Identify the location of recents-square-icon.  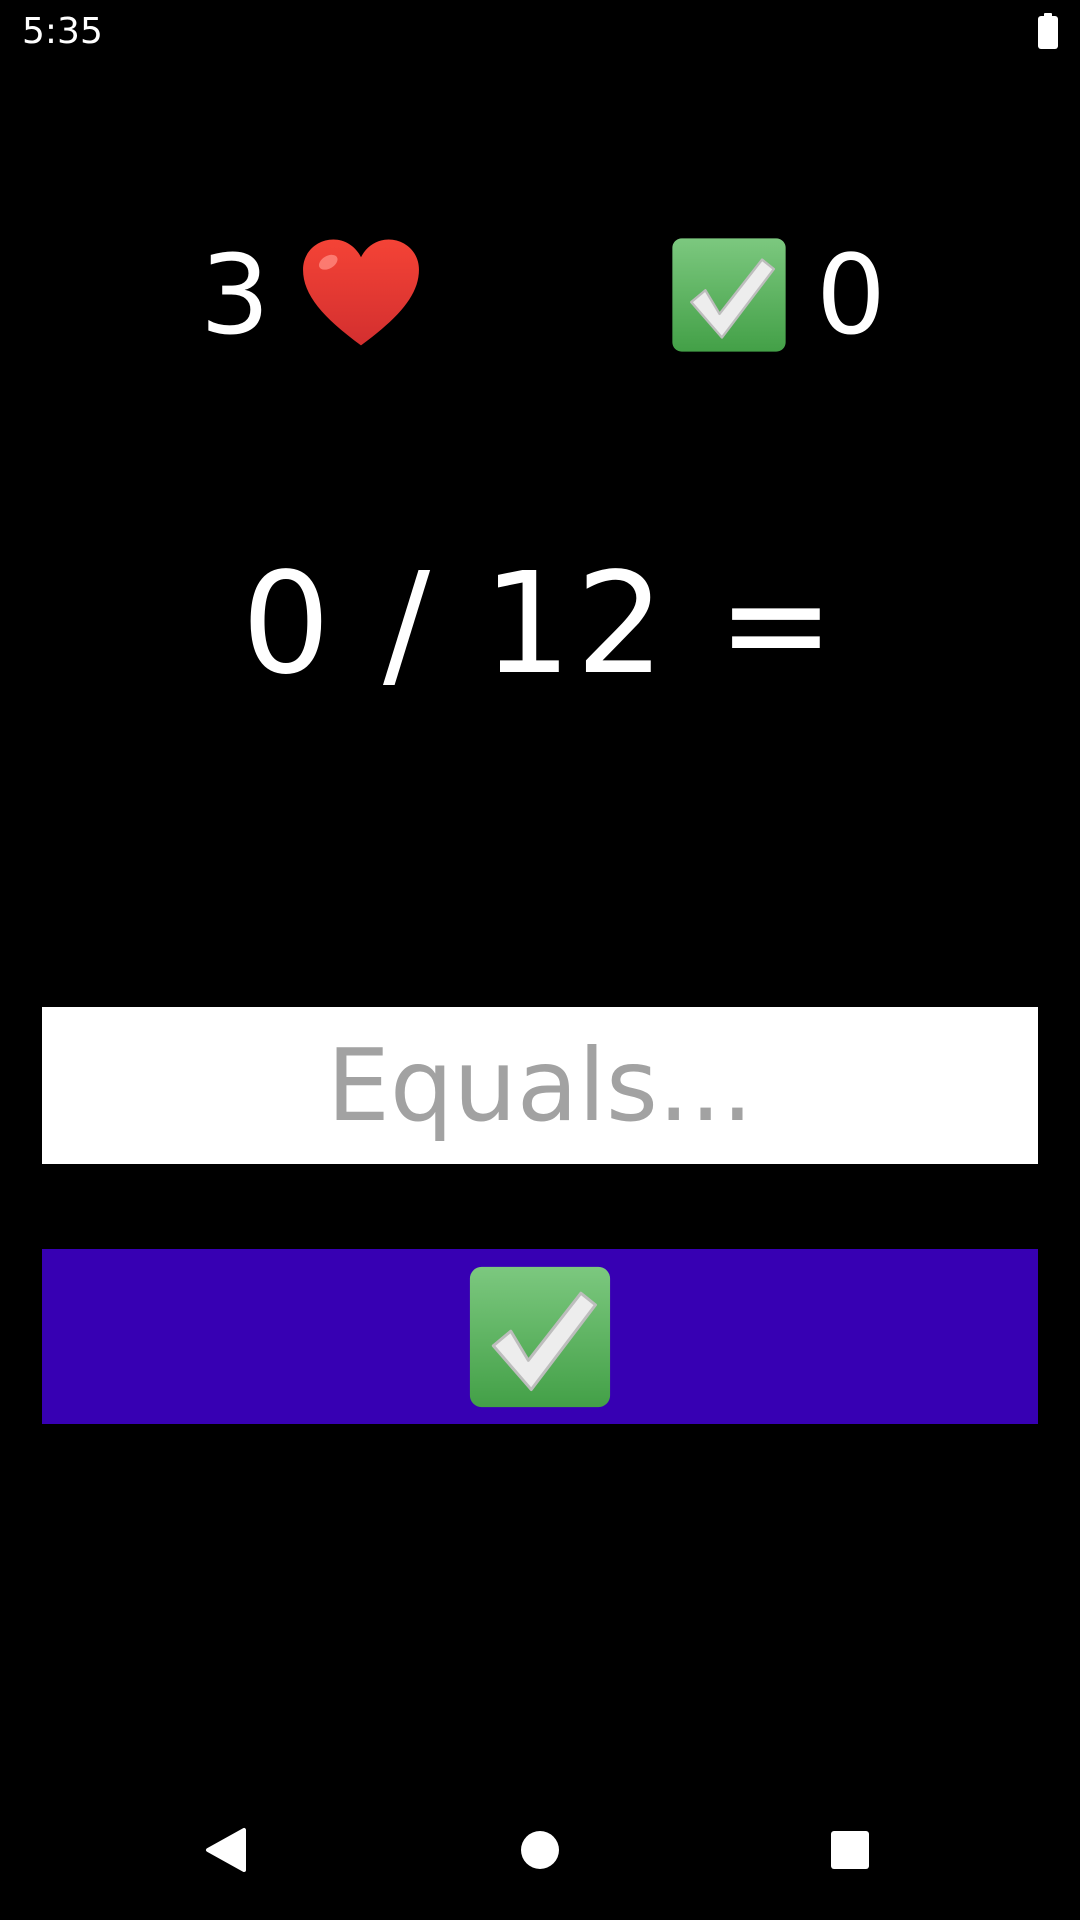
(850, 1852).